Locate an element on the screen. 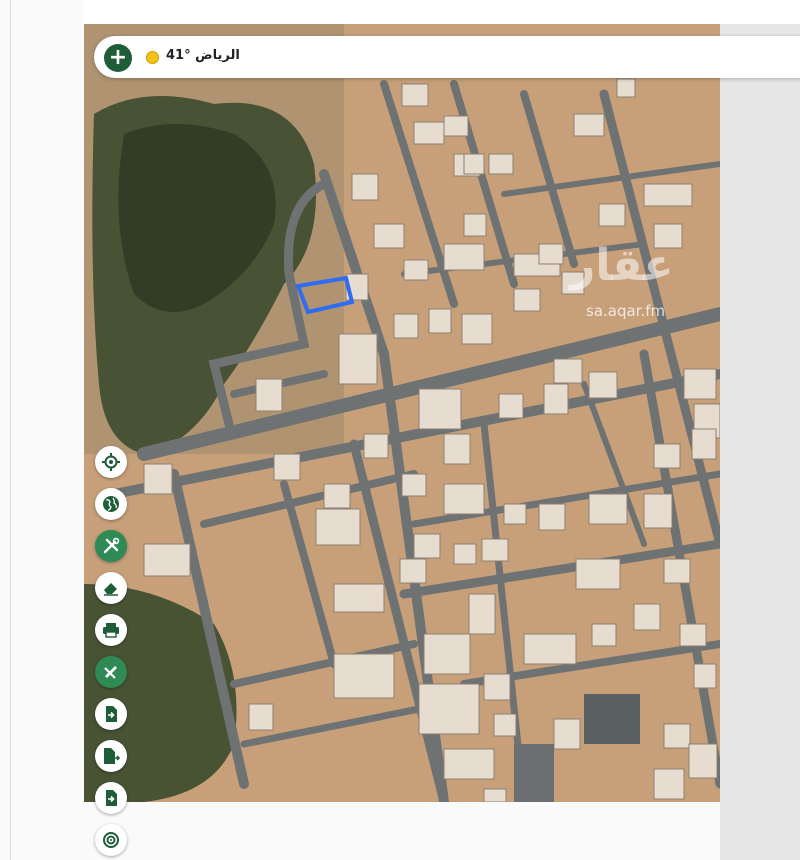 The image size is (800, 860). export-file-button is located at coordinates (111, 756).